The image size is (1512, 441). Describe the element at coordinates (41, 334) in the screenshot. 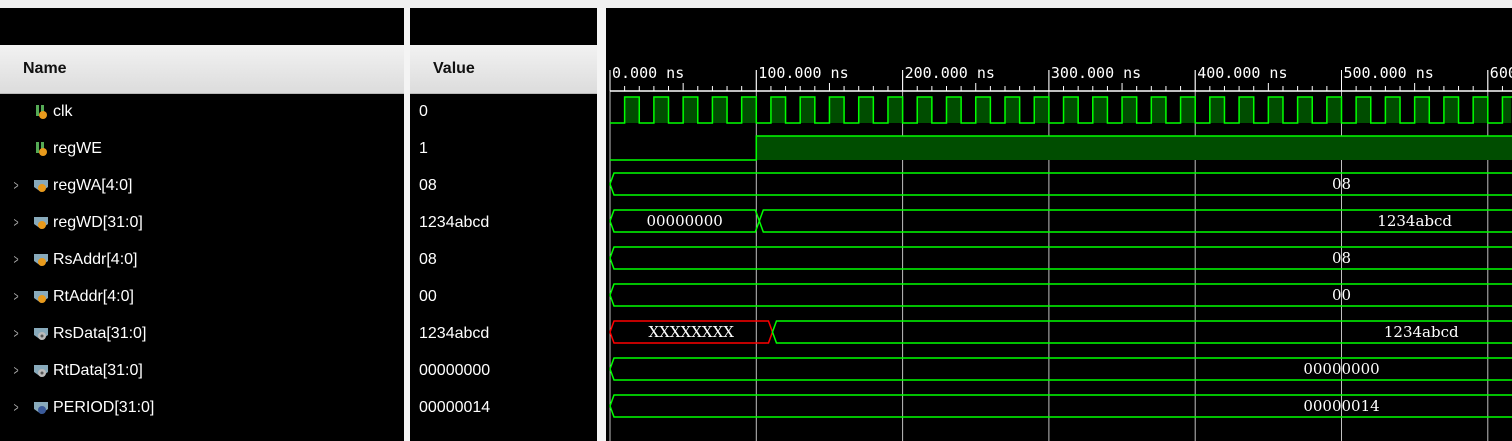

I see `output-bus-icon` at that location.